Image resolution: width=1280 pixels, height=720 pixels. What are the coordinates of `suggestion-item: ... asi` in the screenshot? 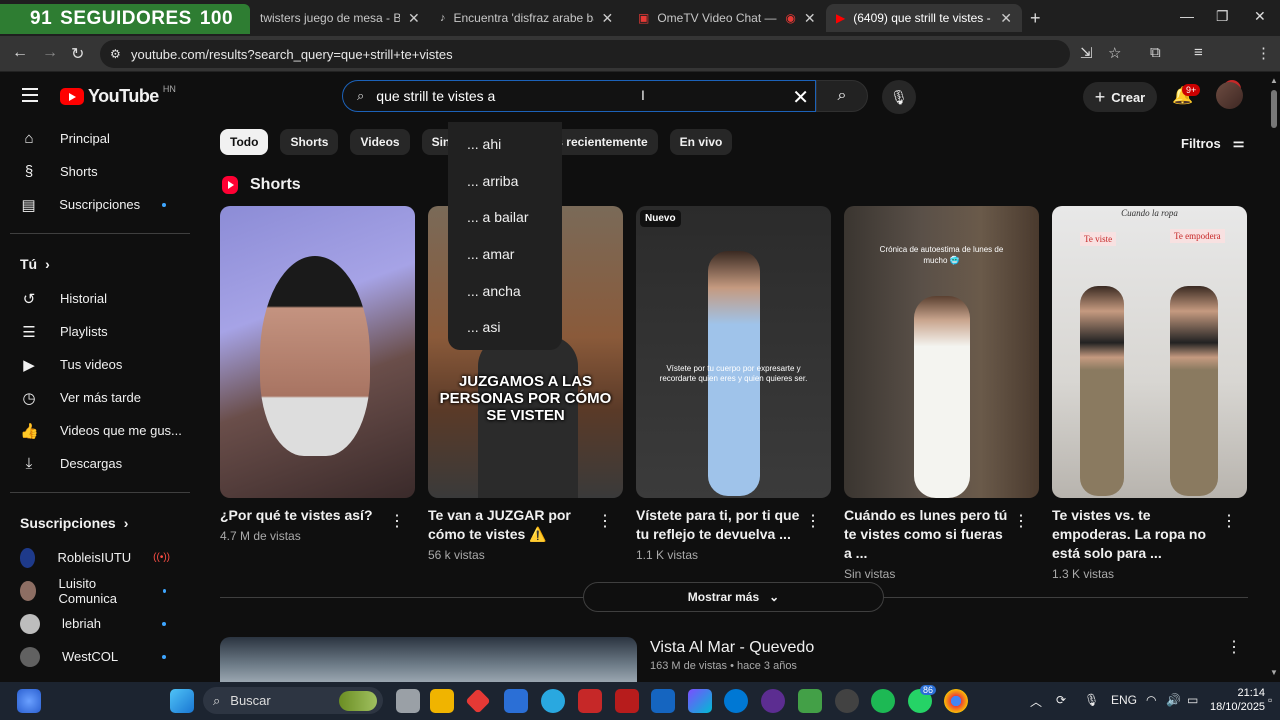 It's located at (505, 327).